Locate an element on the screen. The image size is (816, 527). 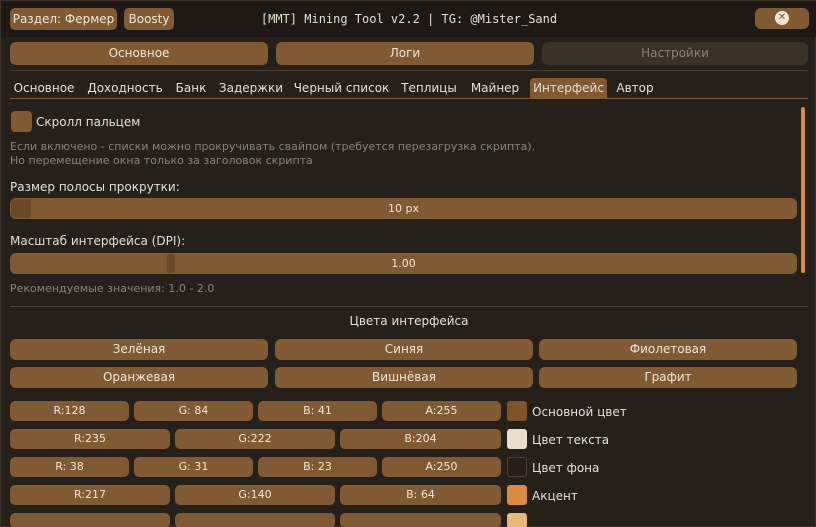
tab-blacklist: Черный список is located at coordinates (341, 88).